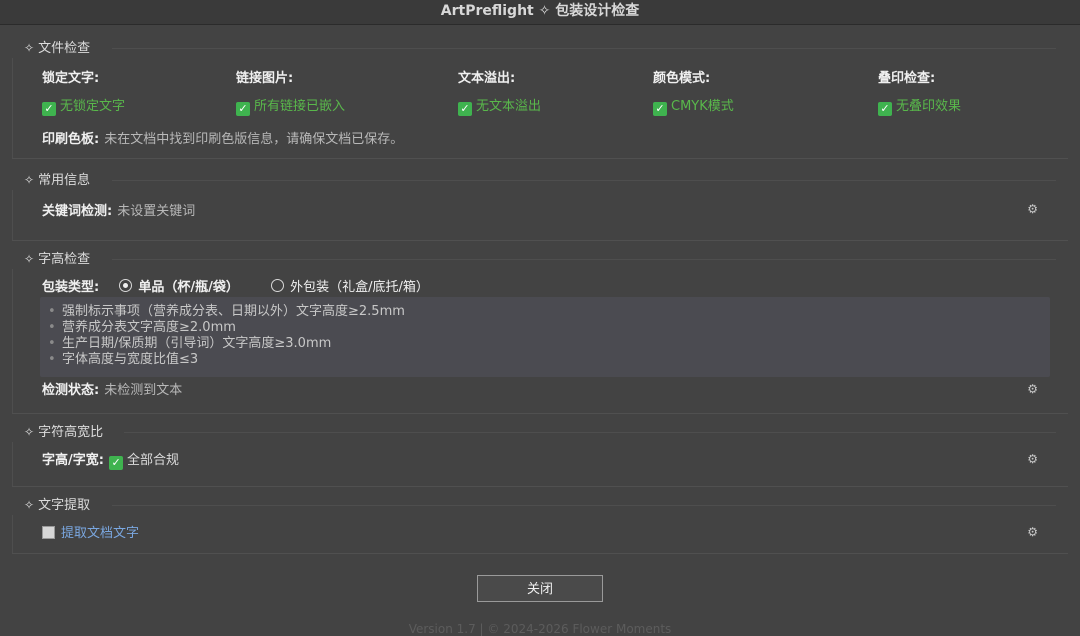 The width and height of the screenshot is (1080, 636). Describe the element at coordinates (545, 328) in the screenshot. I see `requirement-item: 营养成分表文字高度≥2.0mm` at that location.